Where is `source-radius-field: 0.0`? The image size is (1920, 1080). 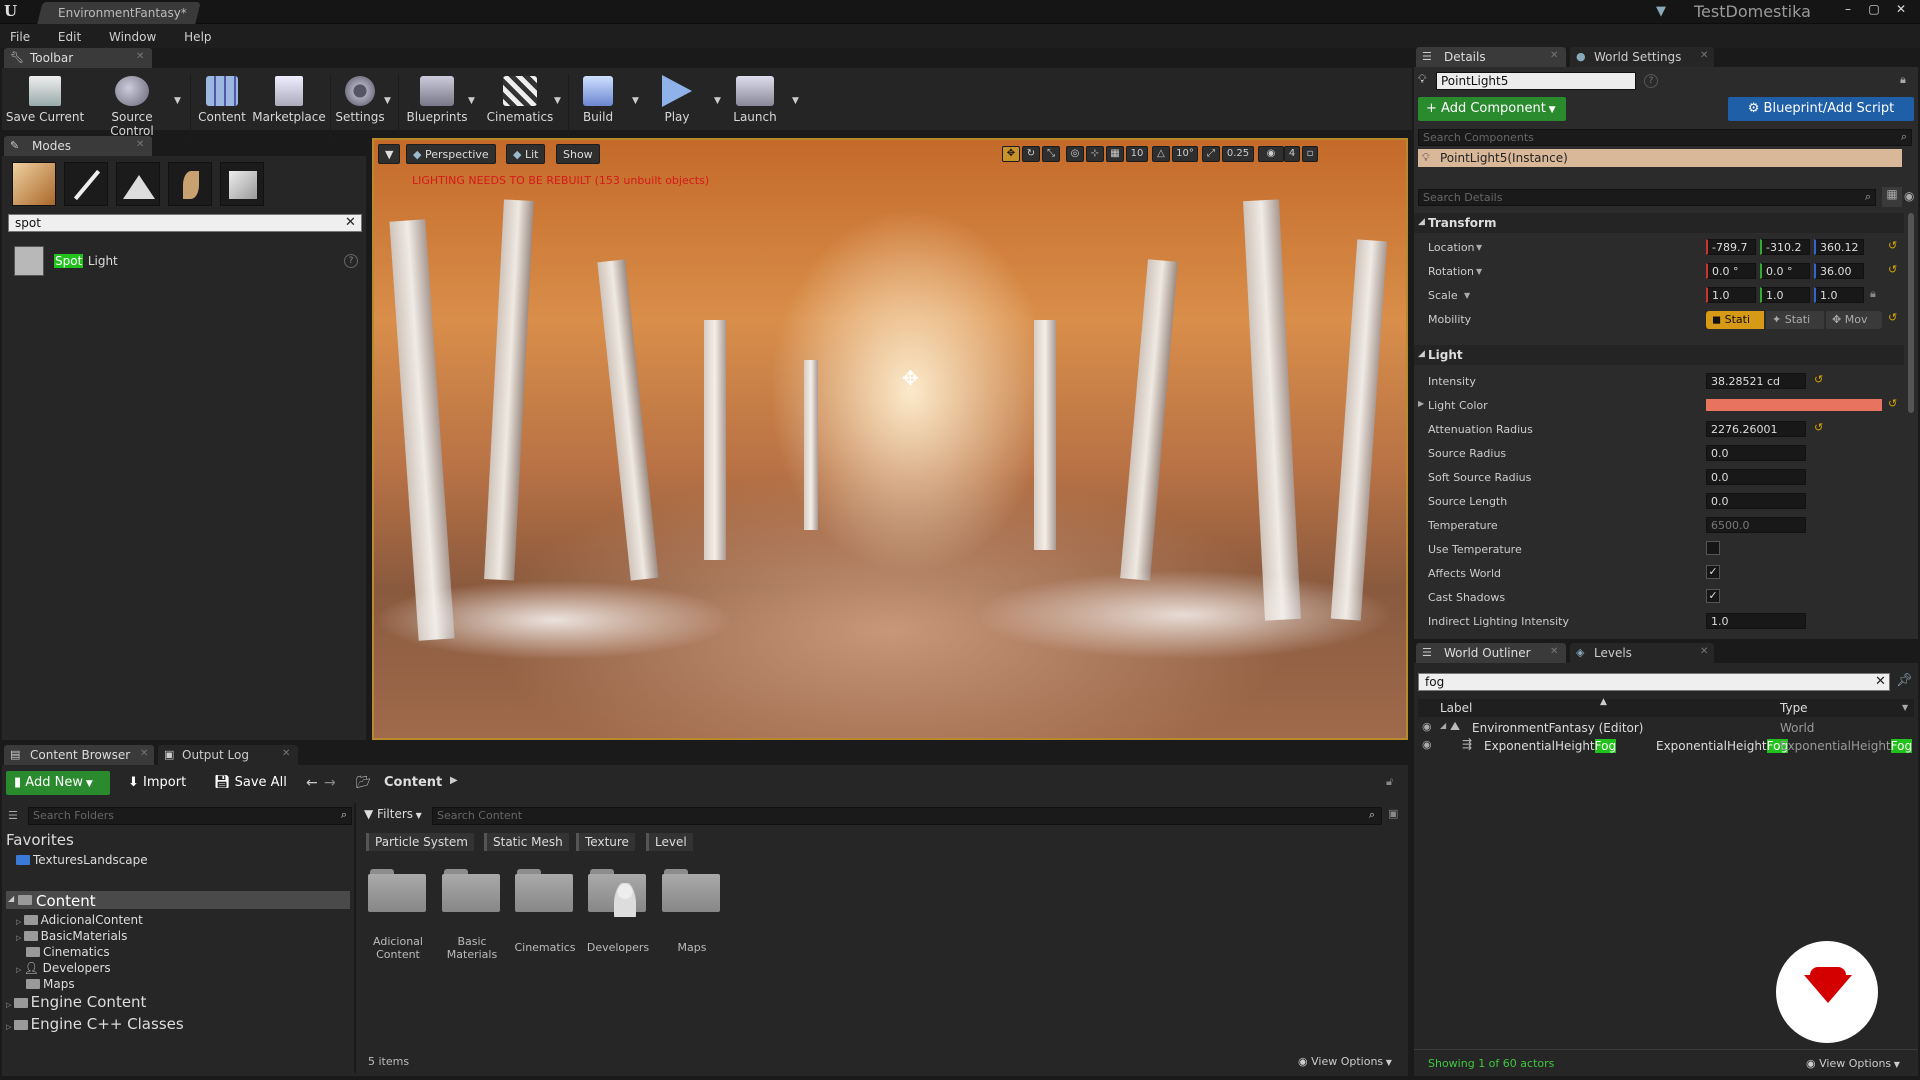 source-radius-field: 0.0 is located at coordinates (1756, 453).